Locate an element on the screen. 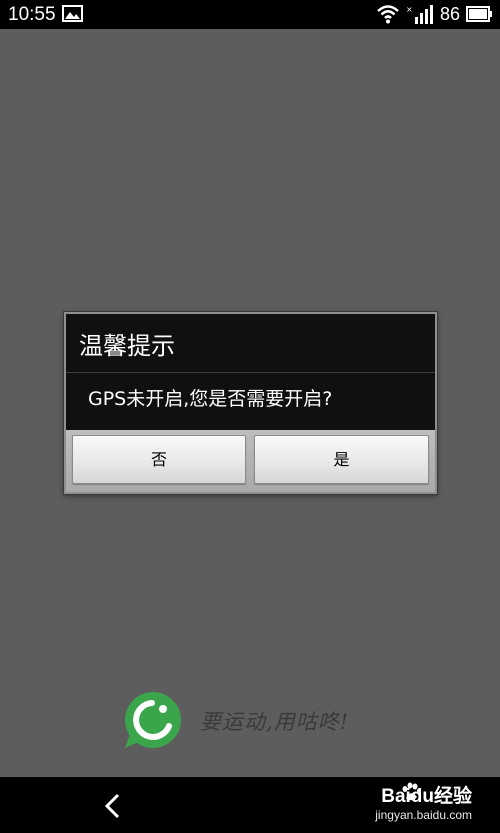  brand-slogan: 要运动,用咕咚! is located at coordinates (275, 722).